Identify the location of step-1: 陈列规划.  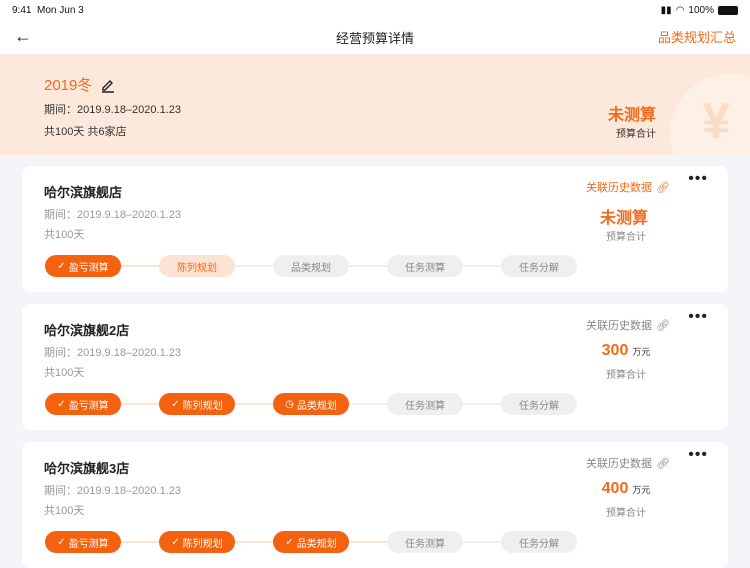
(197, 266).